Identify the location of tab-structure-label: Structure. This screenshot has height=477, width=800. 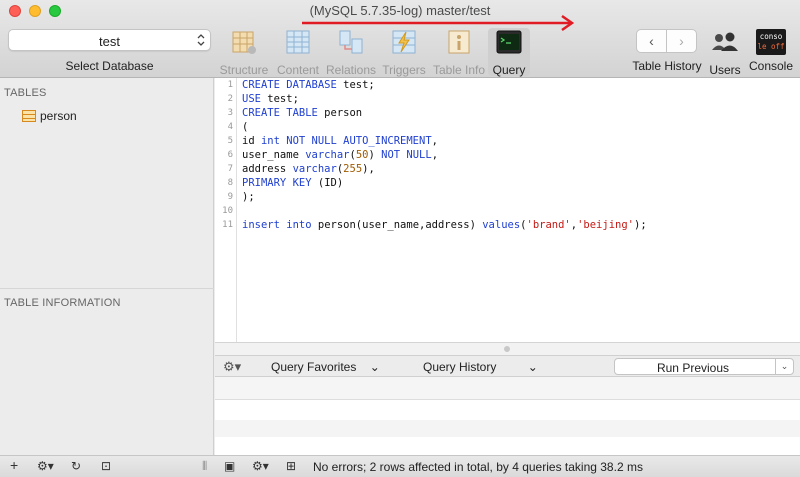
(244, 70).